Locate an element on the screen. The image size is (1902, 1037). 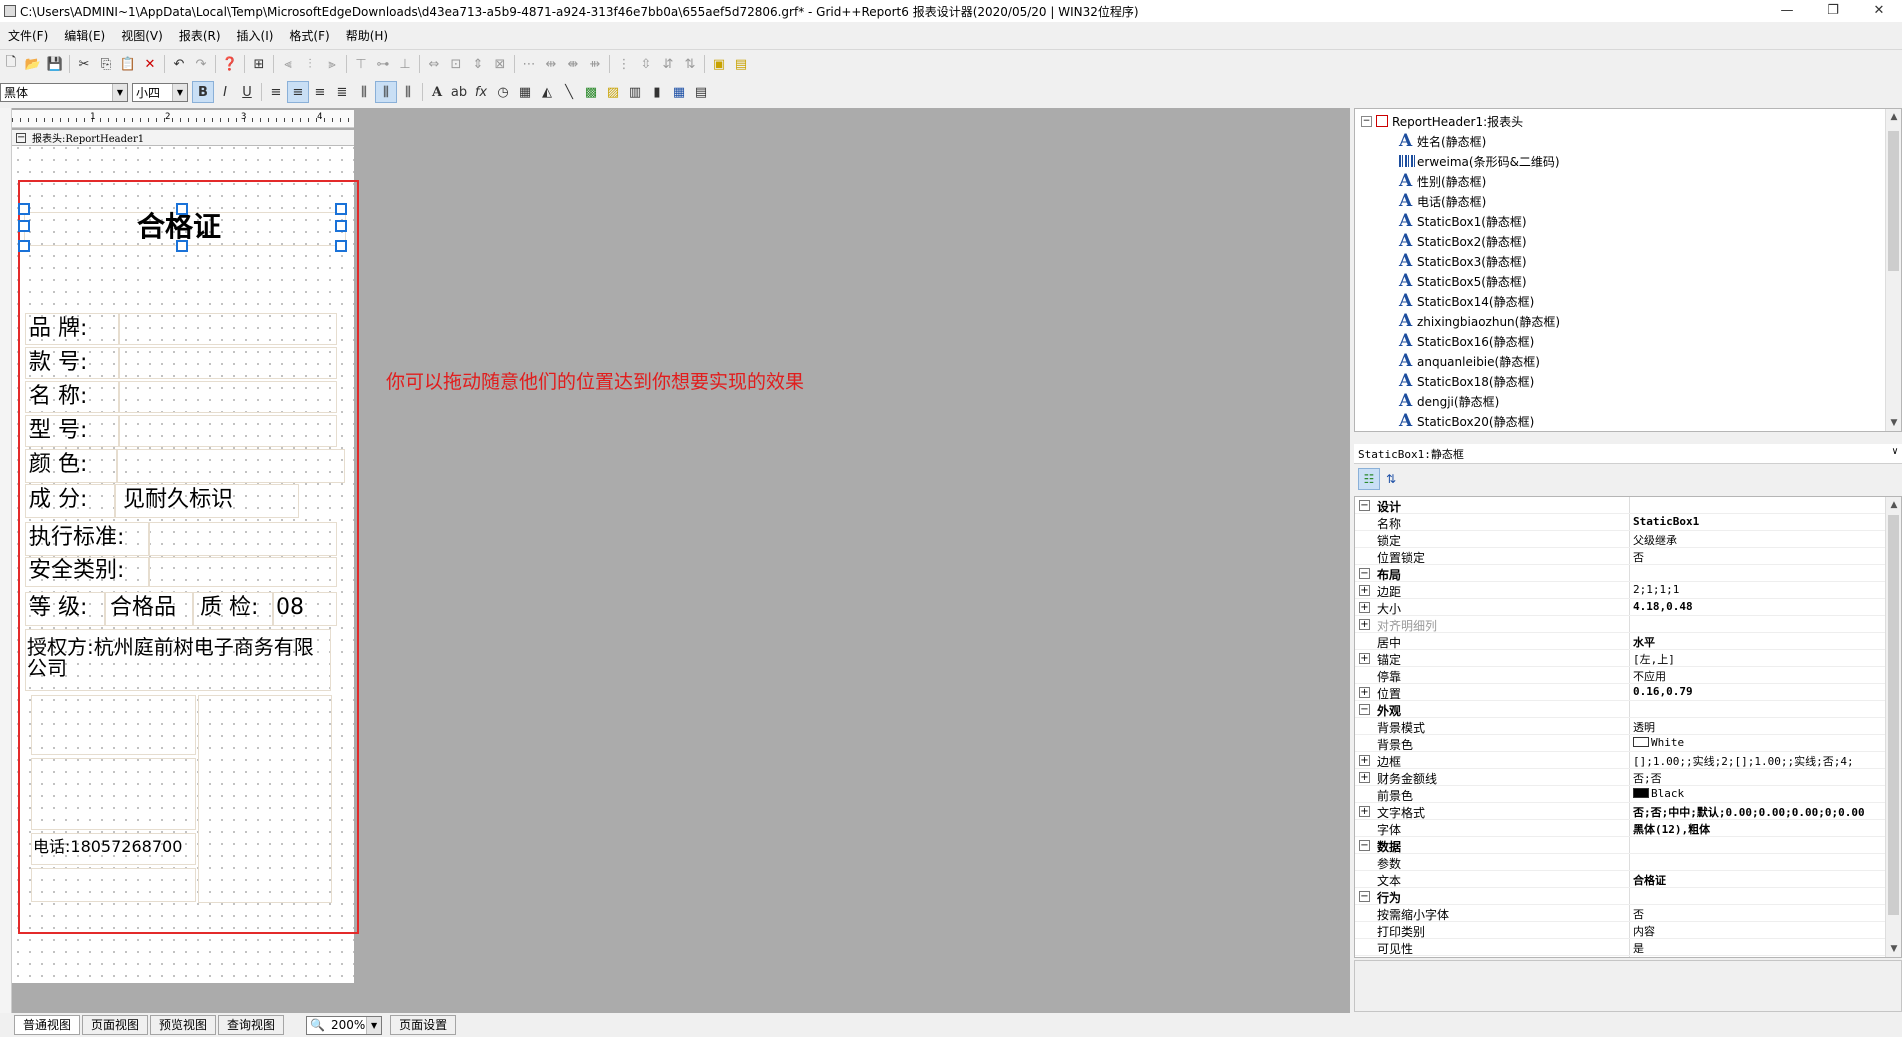
text-align-center-icon: ≡ is located at coordinates (298, 92).